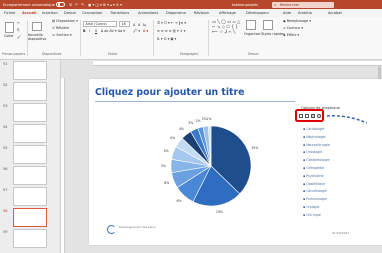 The width and height of the screenshot is (382, 253). What do you see at coordinates (37, 26) in the screenshot?
I see `new-slide-icon` at bounding box center [37, 26].